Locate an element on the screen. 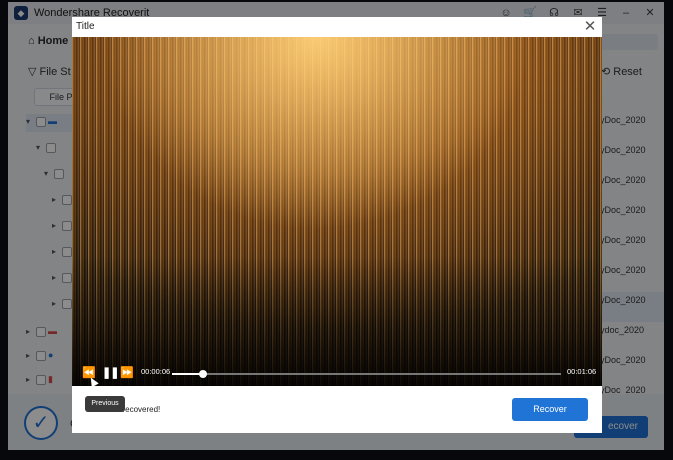 The width and height of the screenshot is (673, 460). dialog-header: Title ✕ is located at coordinates (337, 27).